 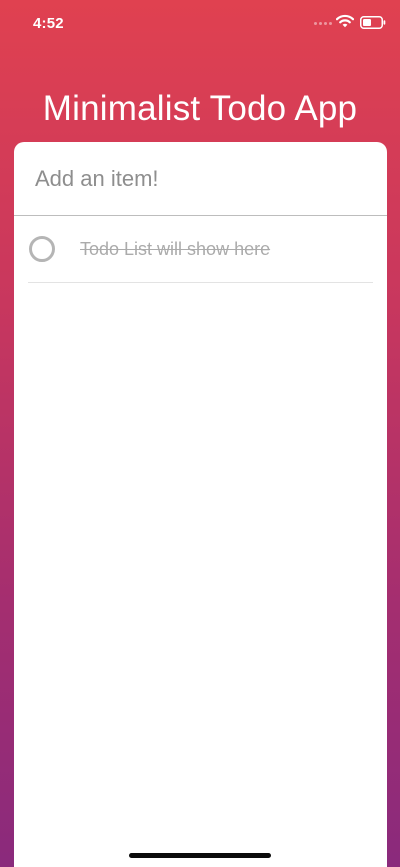 I want to click on todo-checkbox-icon, so click(x=42, y=249).